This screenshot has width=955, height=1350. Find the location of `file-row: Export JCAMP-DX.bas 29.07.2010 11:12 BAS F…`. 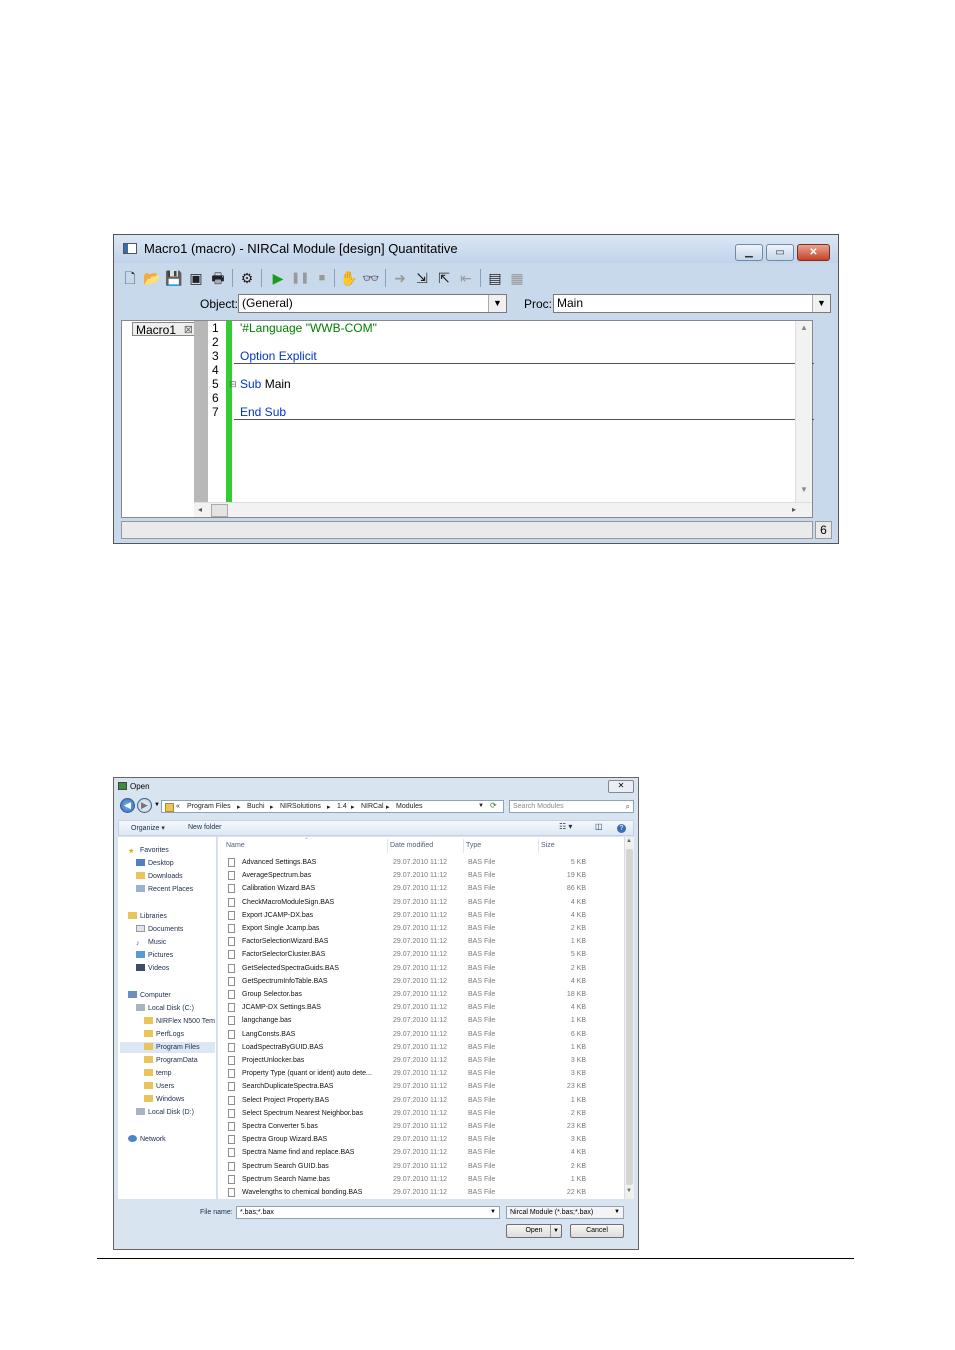

file-row: Export JCAMP-DX.bas 29.07.2010 11:12 BAS F… is located at coordinates (422, 915).